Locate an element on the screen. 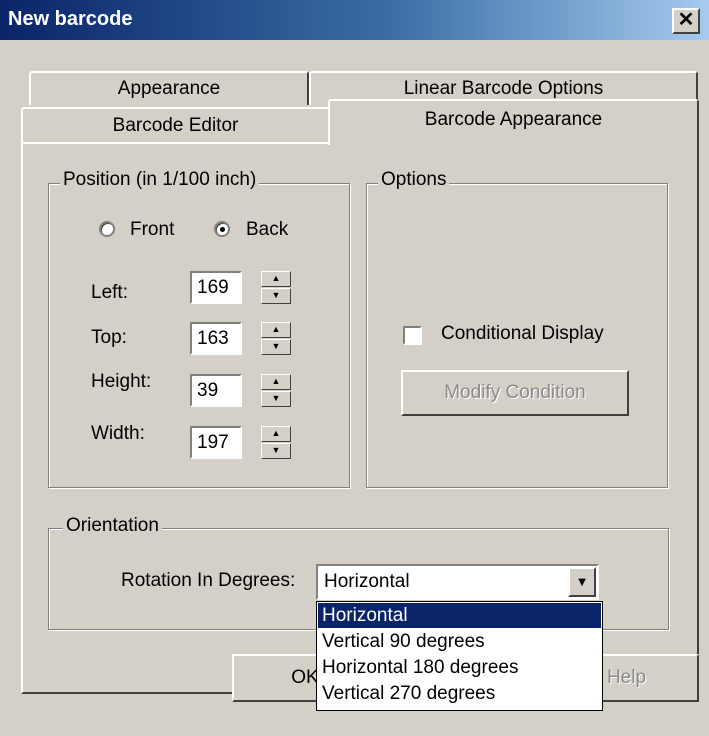 This screenshot has height=736, width=709. front-radio is located at coordinates (107, 229).